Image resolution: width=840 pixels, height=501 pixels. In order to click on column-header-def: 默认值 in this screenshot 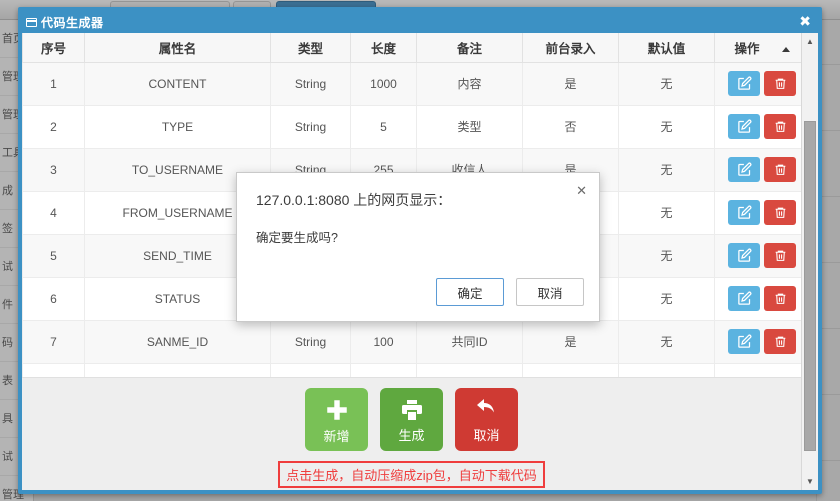, I will do `click(666, 48)`.